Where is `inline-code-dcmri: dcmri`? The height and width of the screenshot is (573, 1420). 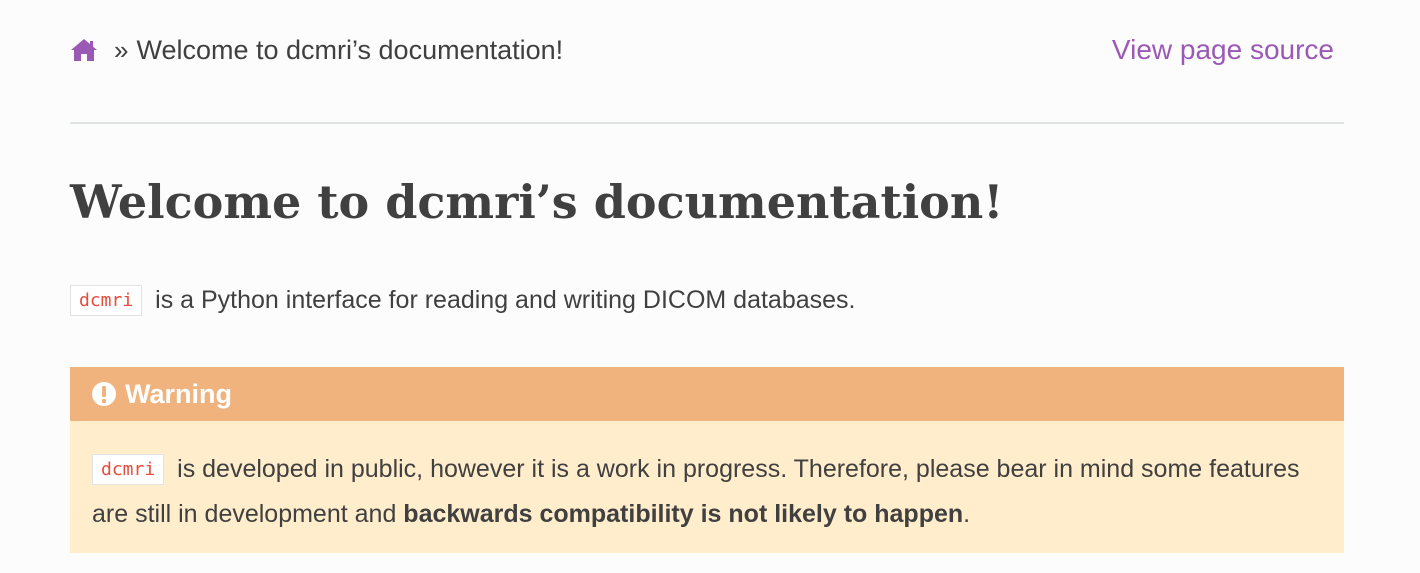
inline-code-dcmri: dcmri is located at coordinates (106, 300).